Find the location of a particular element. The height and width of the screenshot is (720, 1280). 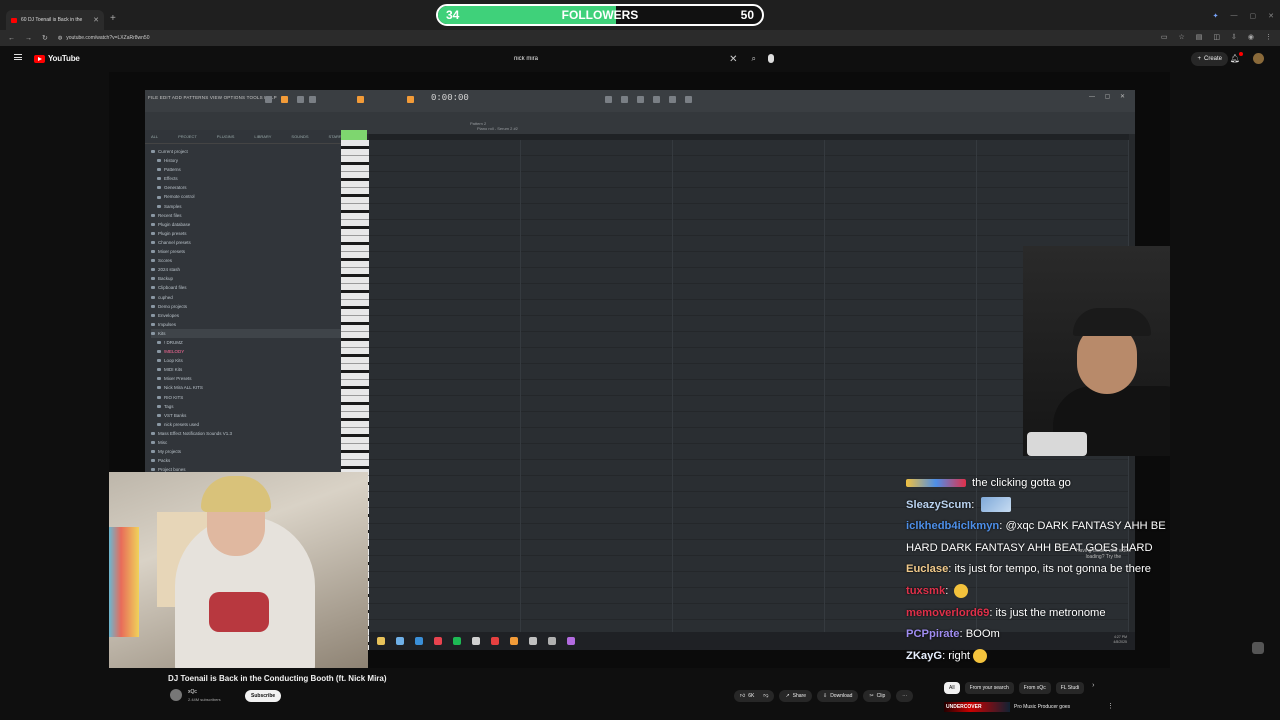

search-icon: ⌕ is located at coordinates (754, 59).